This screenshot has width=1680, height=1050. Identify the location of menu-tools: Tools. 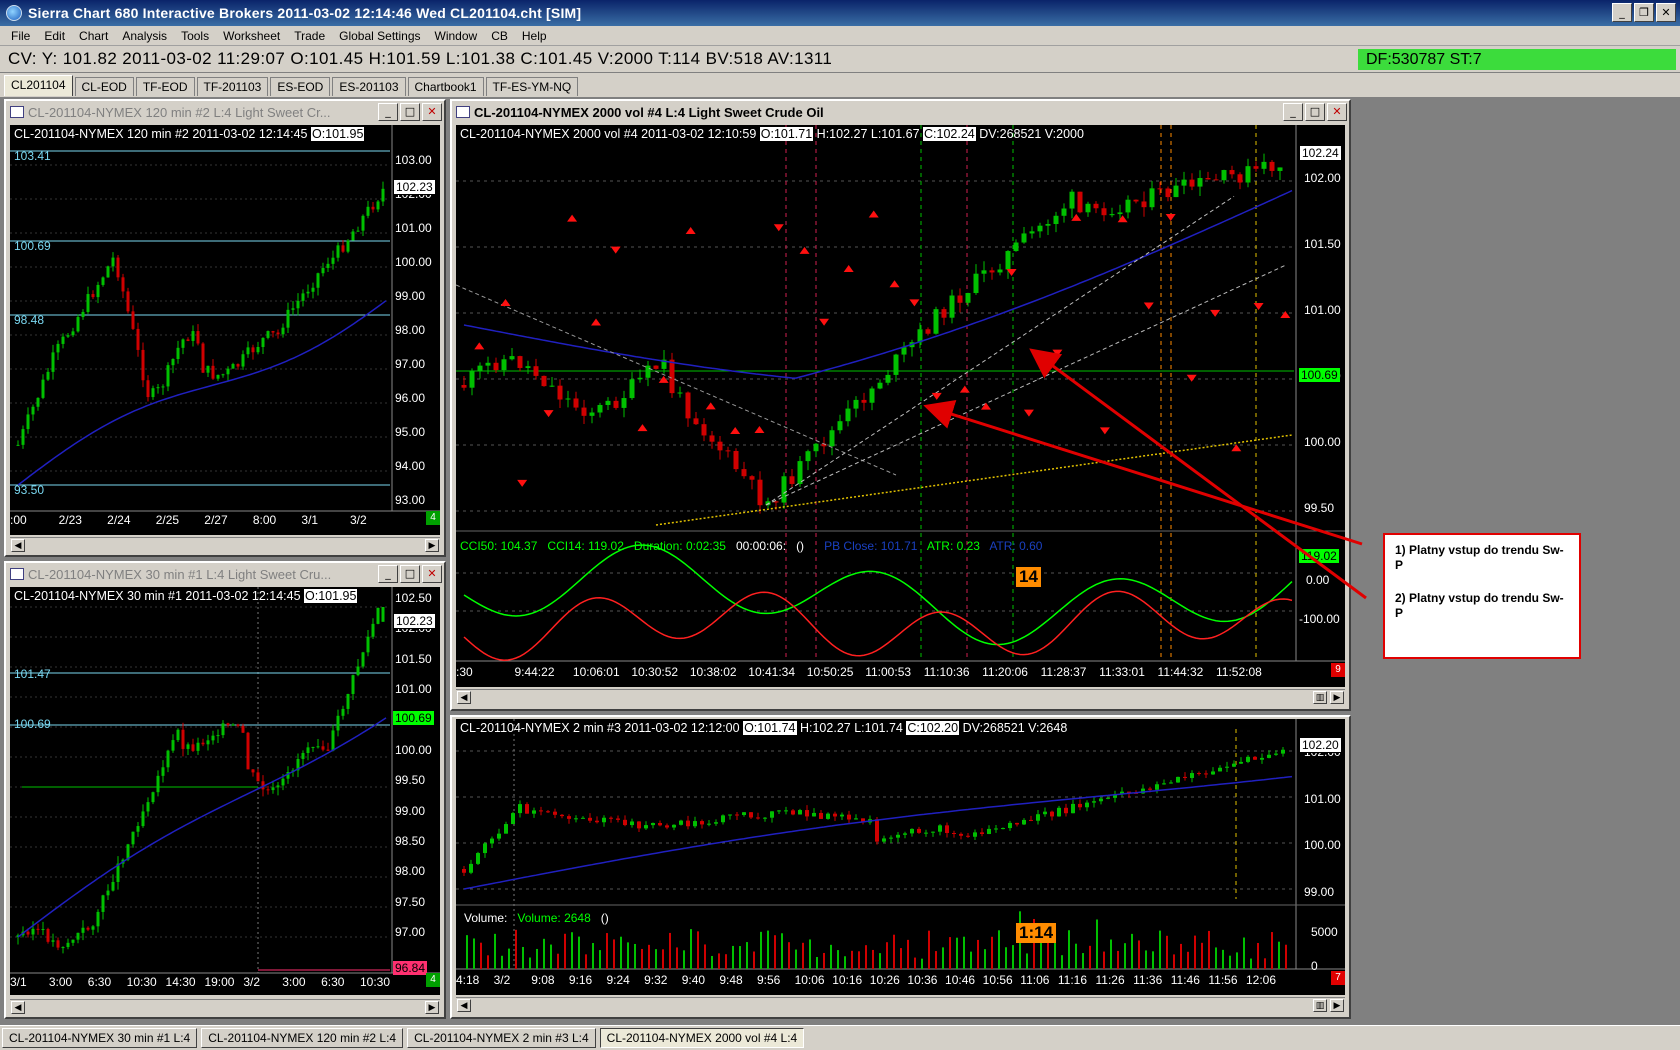
(195, 36).